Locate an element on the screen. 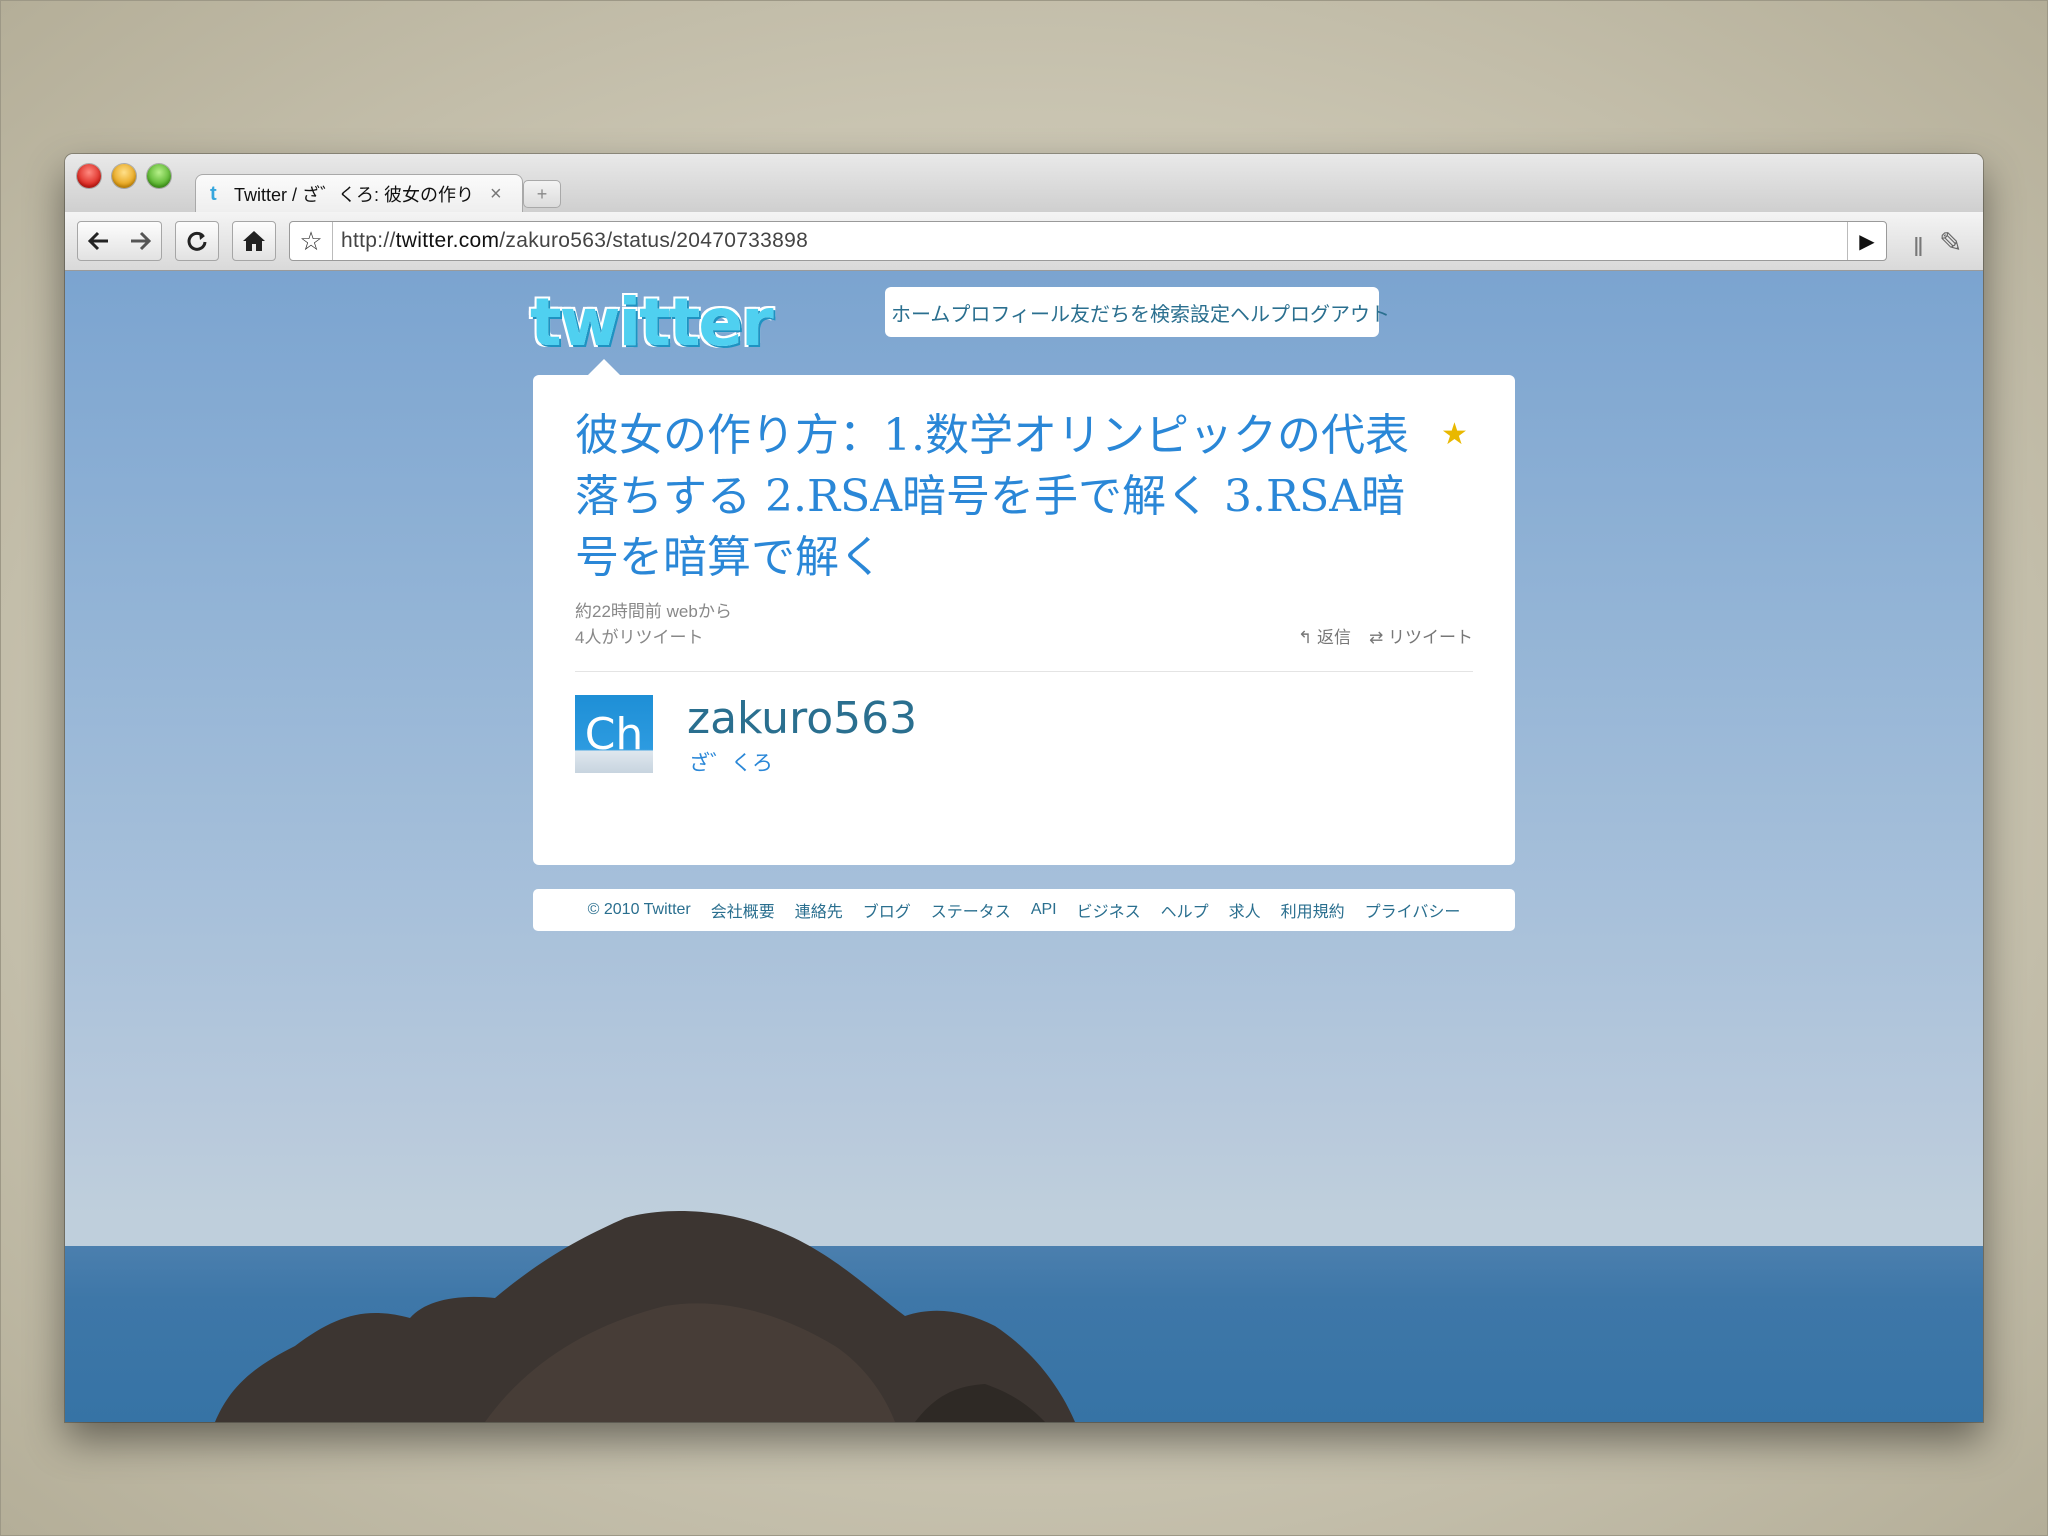 The image size is (2048, 1536). home-button is located at coordinates (254, 241).